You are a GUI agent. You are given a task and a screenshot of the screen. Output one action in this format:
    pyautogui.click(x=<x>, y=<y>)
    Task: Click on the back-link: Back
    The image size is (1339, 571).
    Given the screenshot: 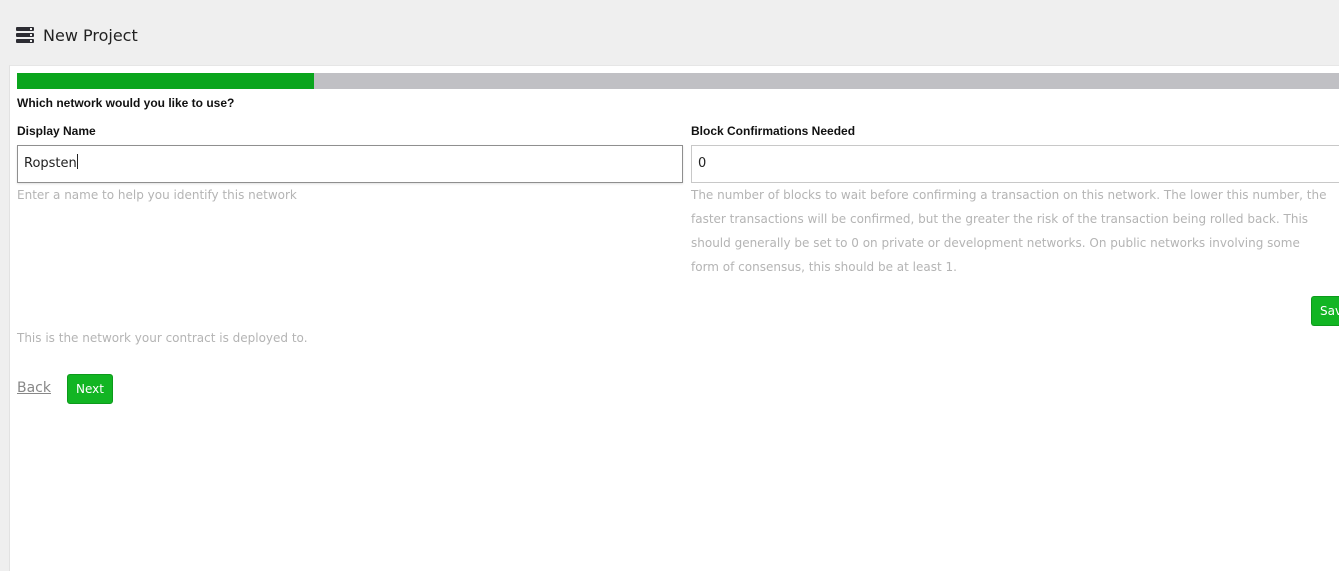 What is the action you would take?
    pyautogui.click(x=34, y=388)
    